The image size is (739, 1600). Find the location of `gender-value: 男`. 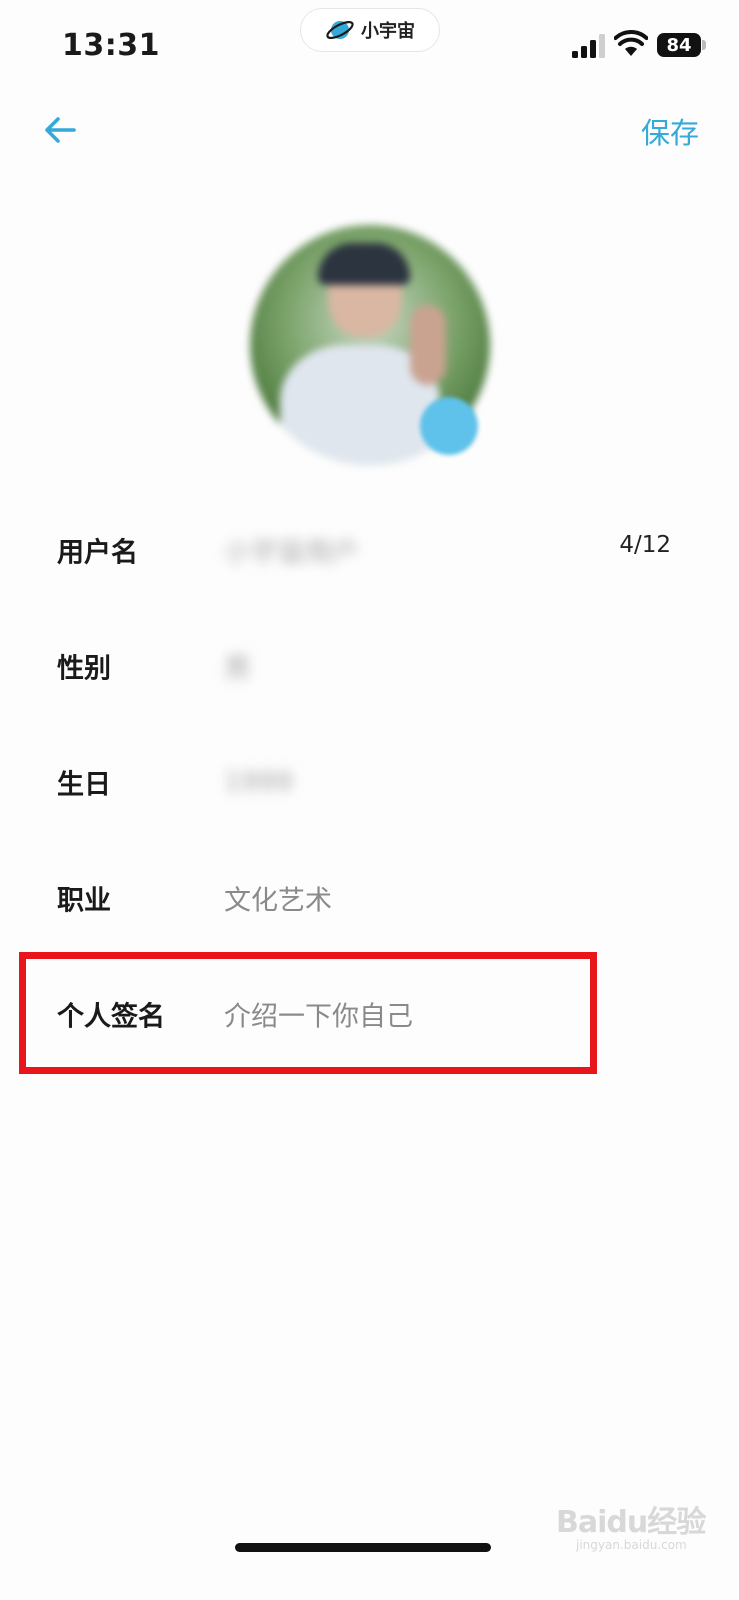

gender-value: 男 is located at coordinates (237, 666).